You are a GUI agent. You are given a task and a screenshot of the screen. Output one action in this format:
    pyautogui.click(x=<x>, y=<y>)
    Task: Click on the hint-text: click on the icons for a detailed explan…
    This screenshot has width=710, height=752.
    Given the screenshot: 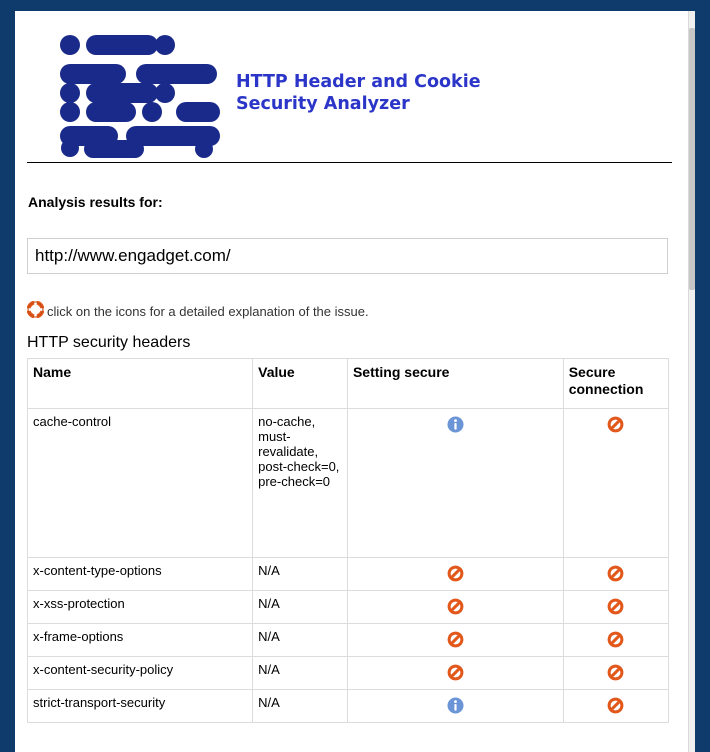 What is the action you would take?
    pyautogui.click(x=208, y=311)
    